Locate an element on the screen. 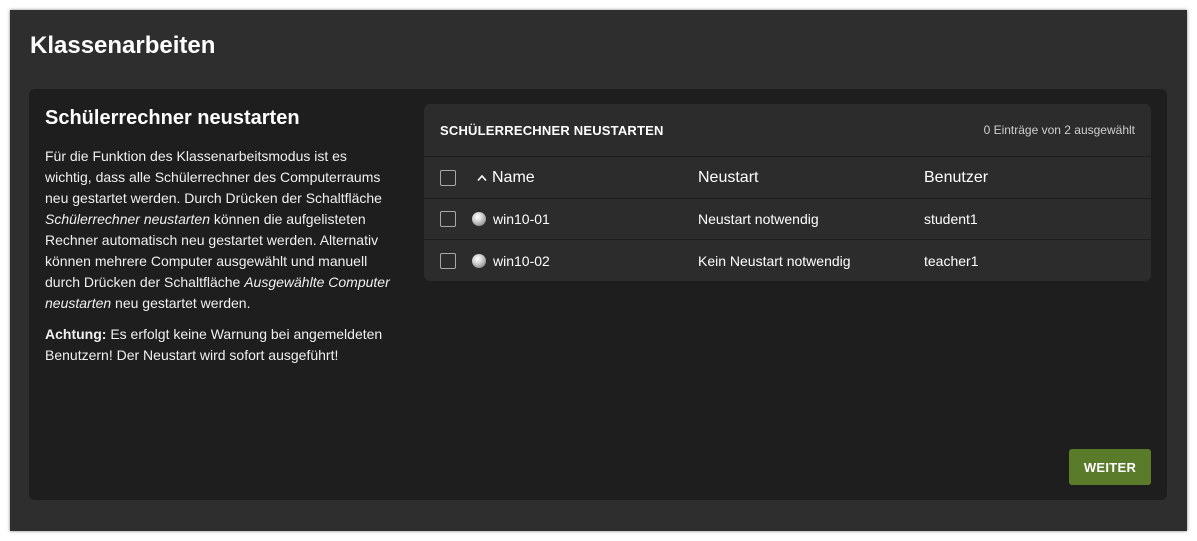  selection-status: 0 Einträge von 2 ausgewählt is located at coordinates (1059, 130).